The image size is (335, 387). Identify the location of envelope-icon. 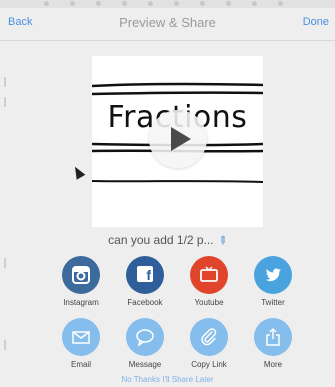
(81, 337).